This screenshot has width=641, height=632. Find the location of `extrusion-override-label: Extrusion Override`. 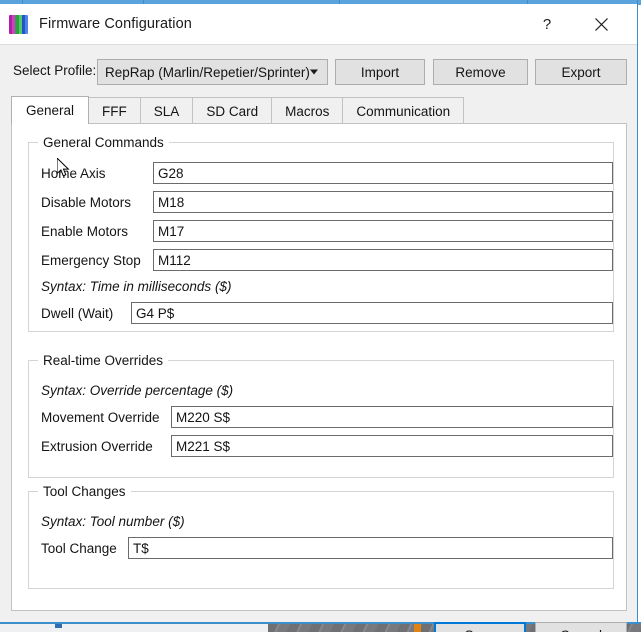

extrusion-override-label: Extrusion Override is located at coordinates (97, 446).